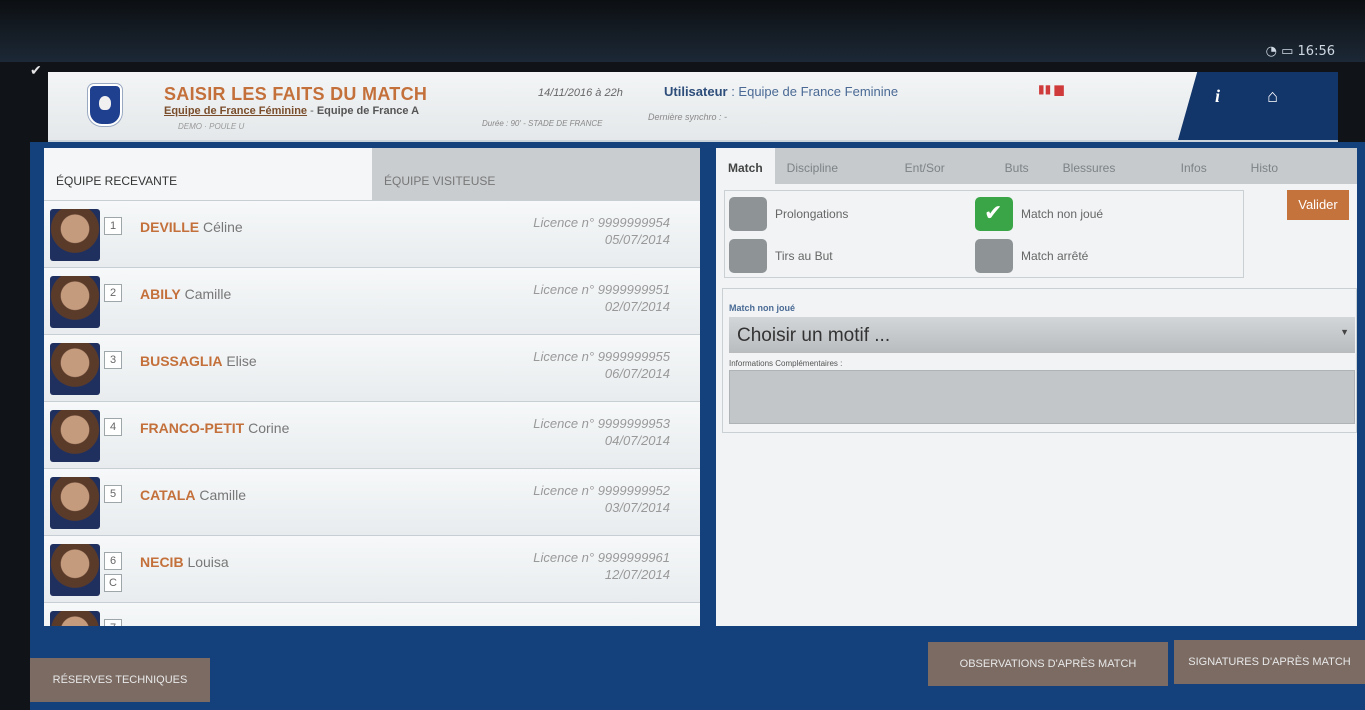  I want to click on player-lastname: ABILY, so click(160, 294).